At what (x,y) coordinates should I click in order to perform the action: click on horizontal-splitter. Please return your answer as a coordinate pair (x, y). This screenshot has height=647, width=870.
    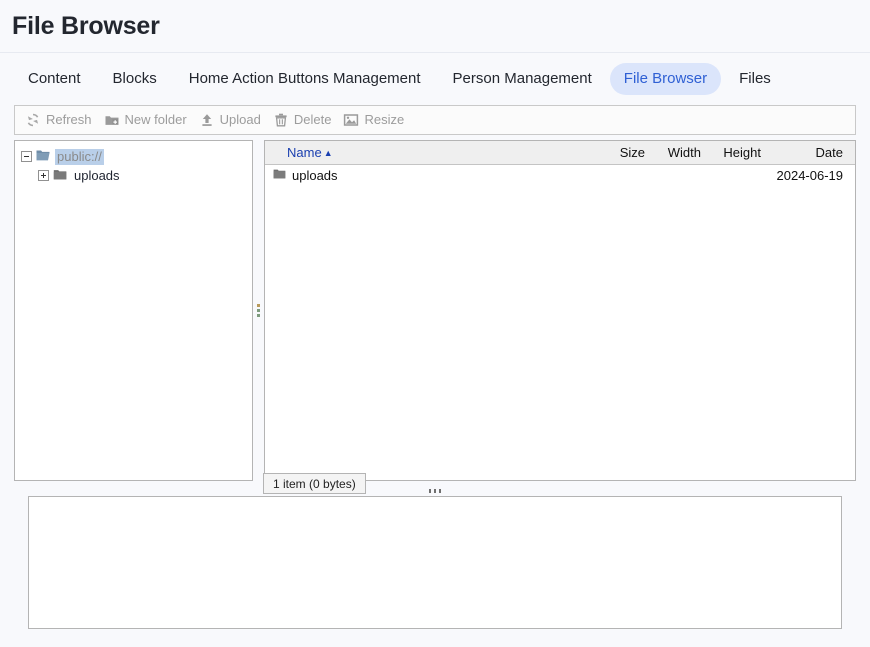
    Looking at the image, I should click on (435, 490).